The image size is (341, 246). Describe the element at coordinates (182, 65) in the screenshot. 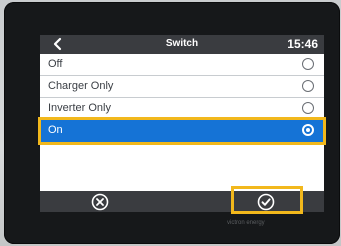

I see `option-off: Off` at that location.